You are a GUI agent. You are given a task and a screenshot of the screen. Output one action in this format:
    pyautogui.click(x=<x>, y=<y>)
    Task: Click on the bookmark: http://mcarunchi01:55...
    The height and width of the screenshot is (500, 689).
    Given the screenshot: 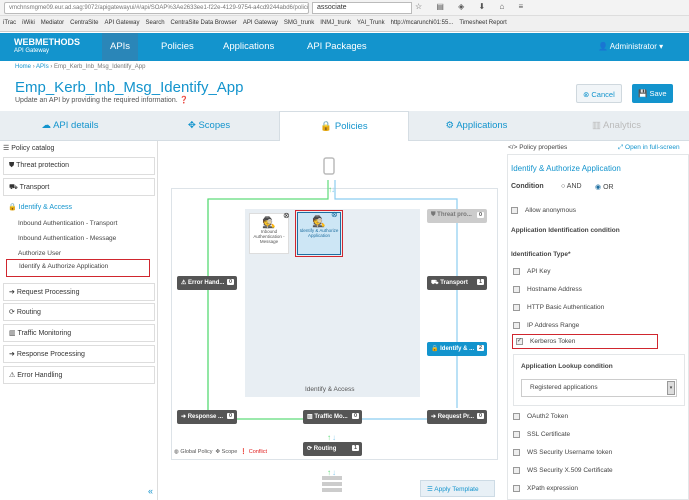 What is the action you would take?
    pyautogui.click(x=422, y=23)
    